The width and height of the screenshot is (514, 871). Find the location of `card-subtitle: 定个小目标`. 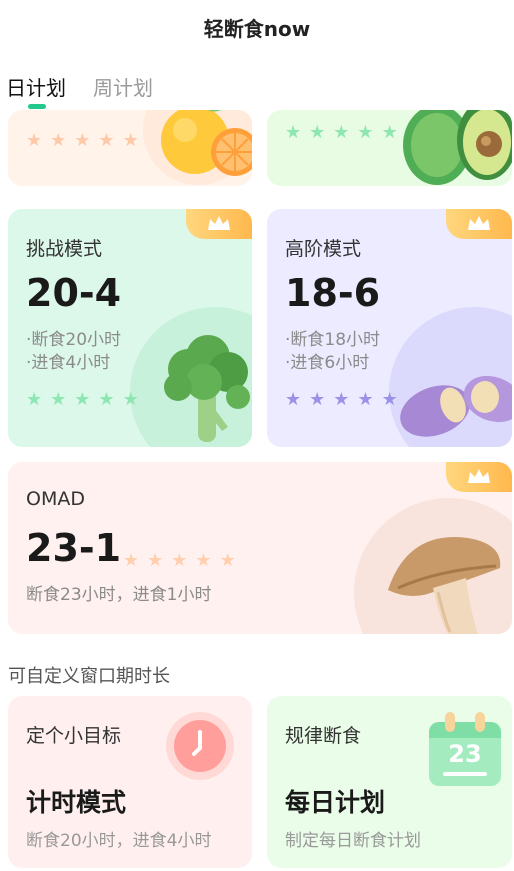

card-subtitle: 定个小目标 is located at coordinates (74, 736).